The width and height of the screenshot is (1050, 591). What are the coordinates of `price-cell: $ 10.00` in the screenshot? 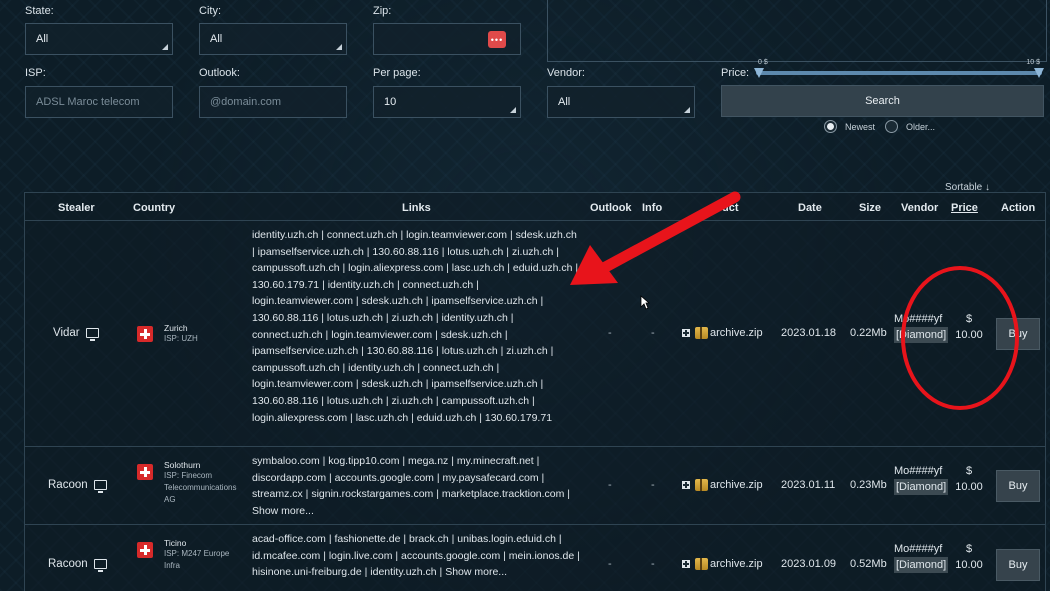 It's located at (969, 479).